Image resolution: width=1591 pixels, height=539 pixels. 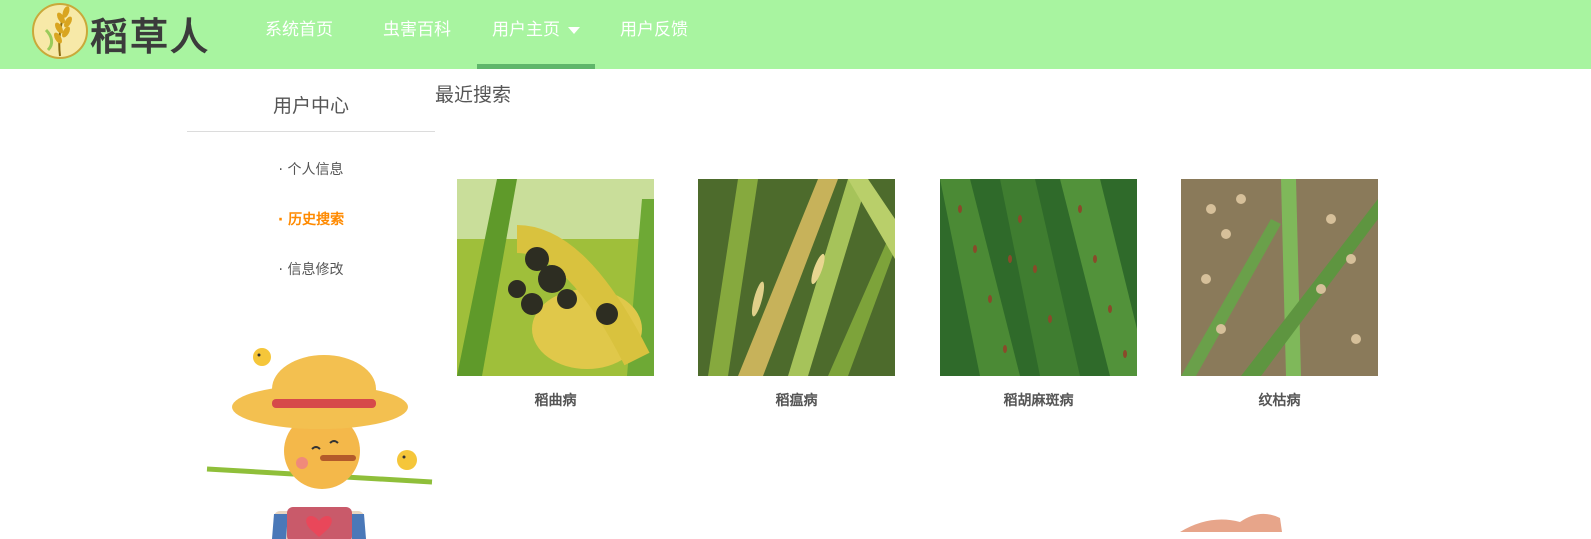 I want to click on rice-sheath-blight-image, so click(x=1279, y=277).